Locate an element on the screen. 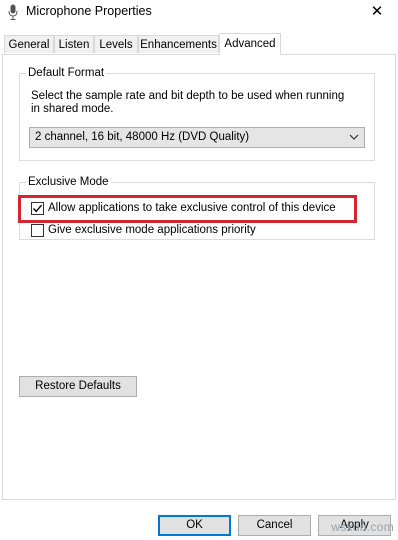  chevron-down-icon is located at coordinates (354, 137).